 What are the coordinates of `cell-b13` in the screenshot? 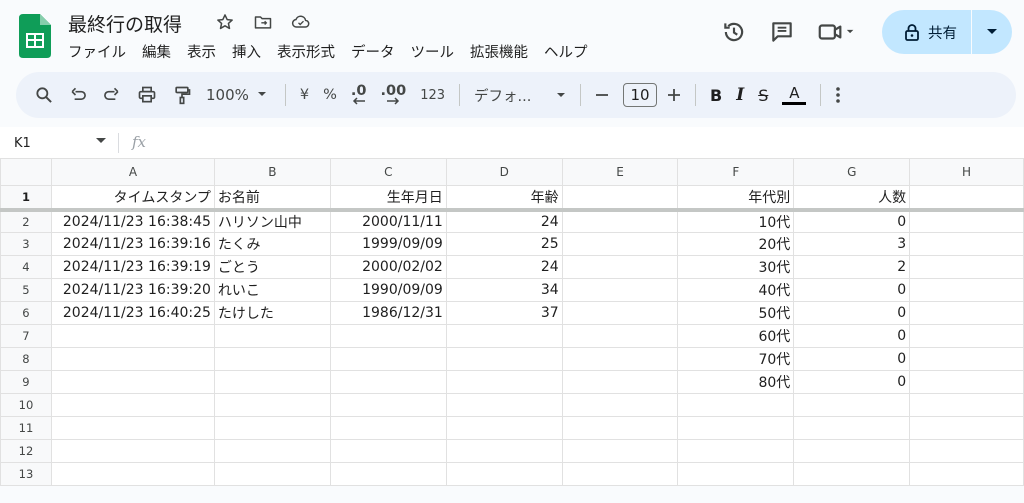 It's located at (272, 474).